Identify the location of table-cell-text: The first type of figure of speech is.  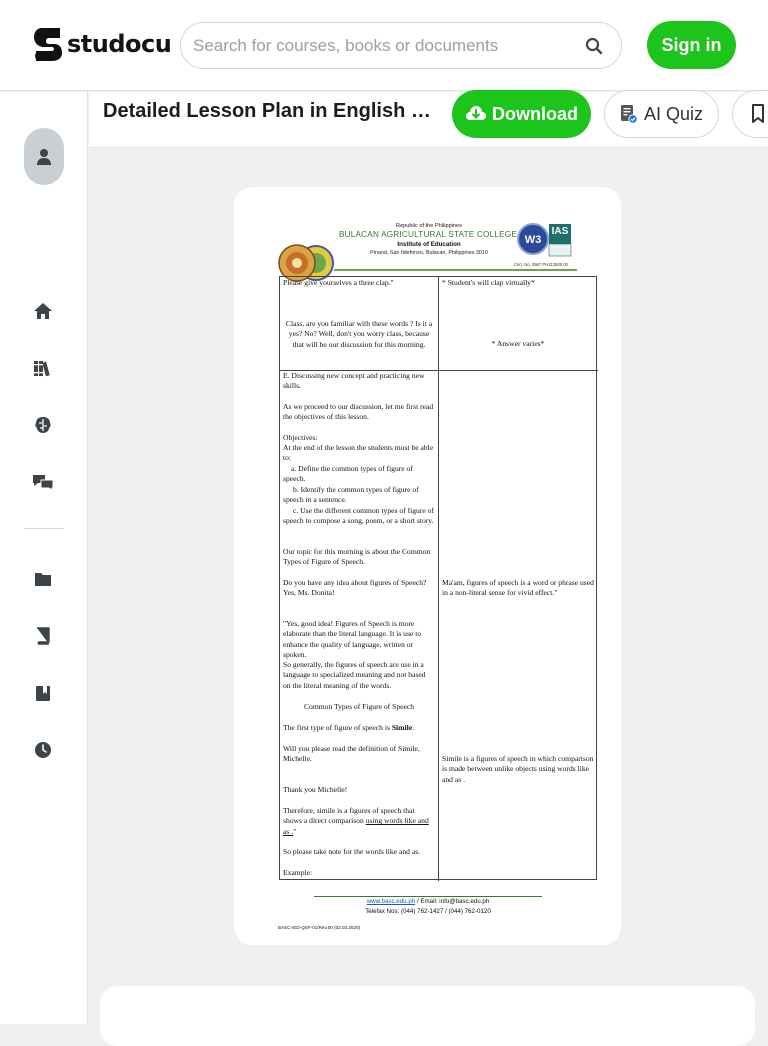
(337, 727).